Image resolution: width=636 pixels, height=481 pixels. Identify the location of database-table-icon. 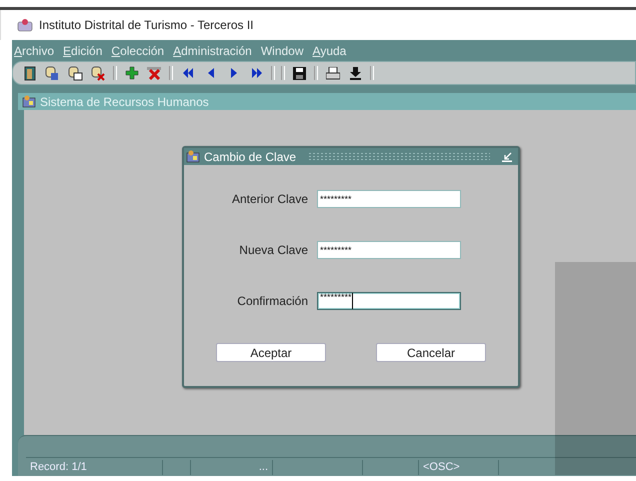
(75, 73).